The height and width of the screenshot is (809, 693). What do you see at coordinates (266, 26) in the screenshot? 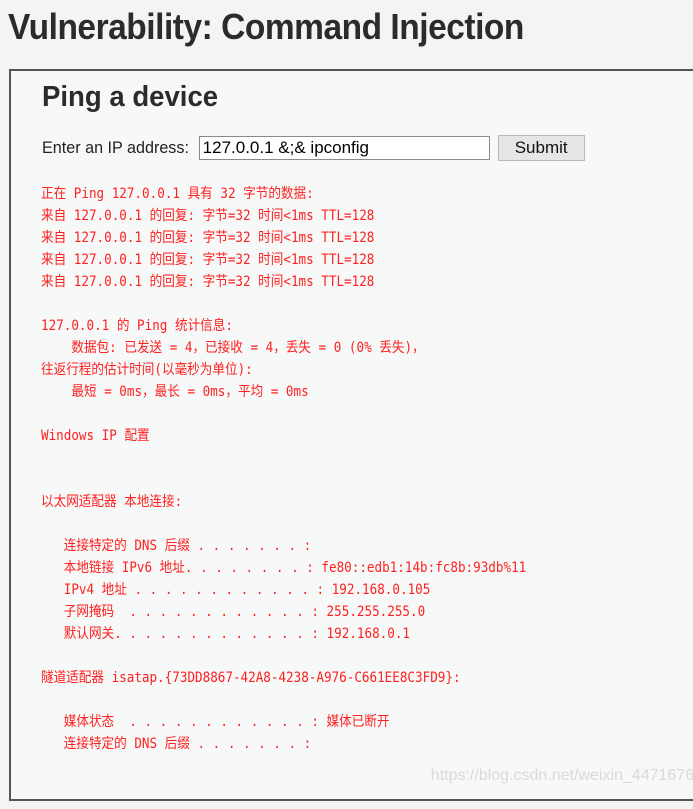
I see `page-title: Vulnerability: Command Injection` at bounding box center [266, 26].